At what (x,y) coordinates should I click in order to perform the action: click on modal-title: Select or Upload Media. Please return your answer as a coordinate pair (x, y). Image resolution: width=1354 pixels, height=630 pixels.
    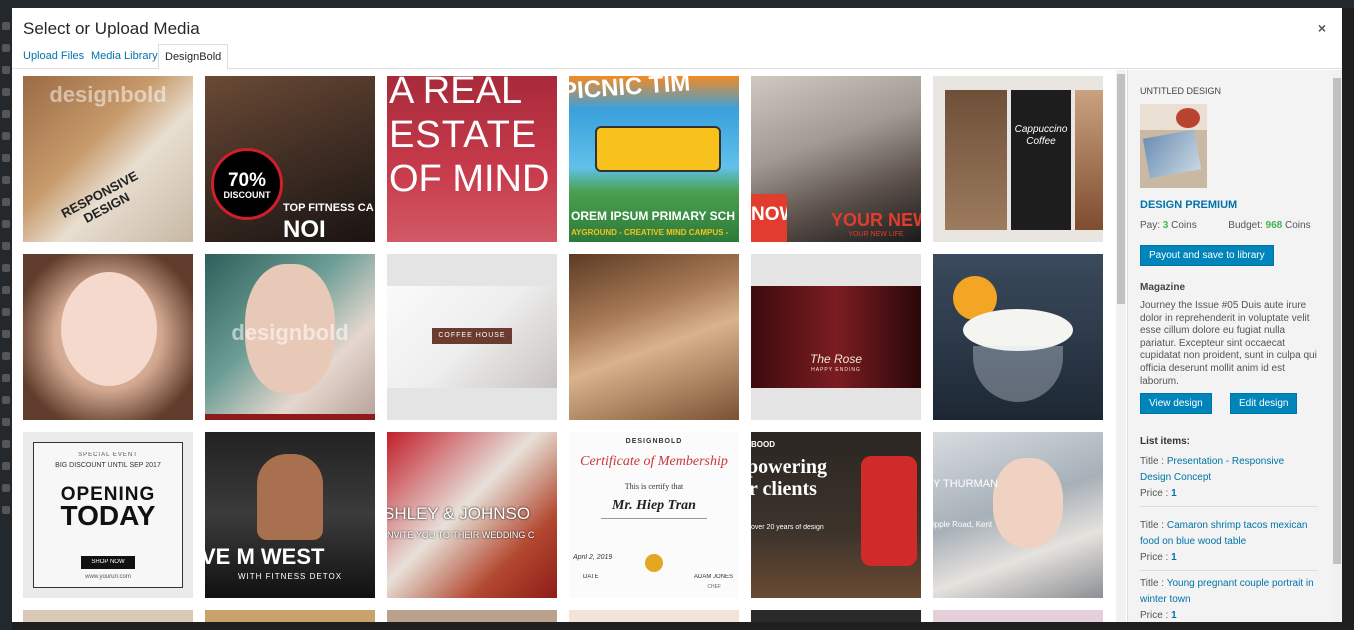
    Looking at the image, I should click on (111, 28).